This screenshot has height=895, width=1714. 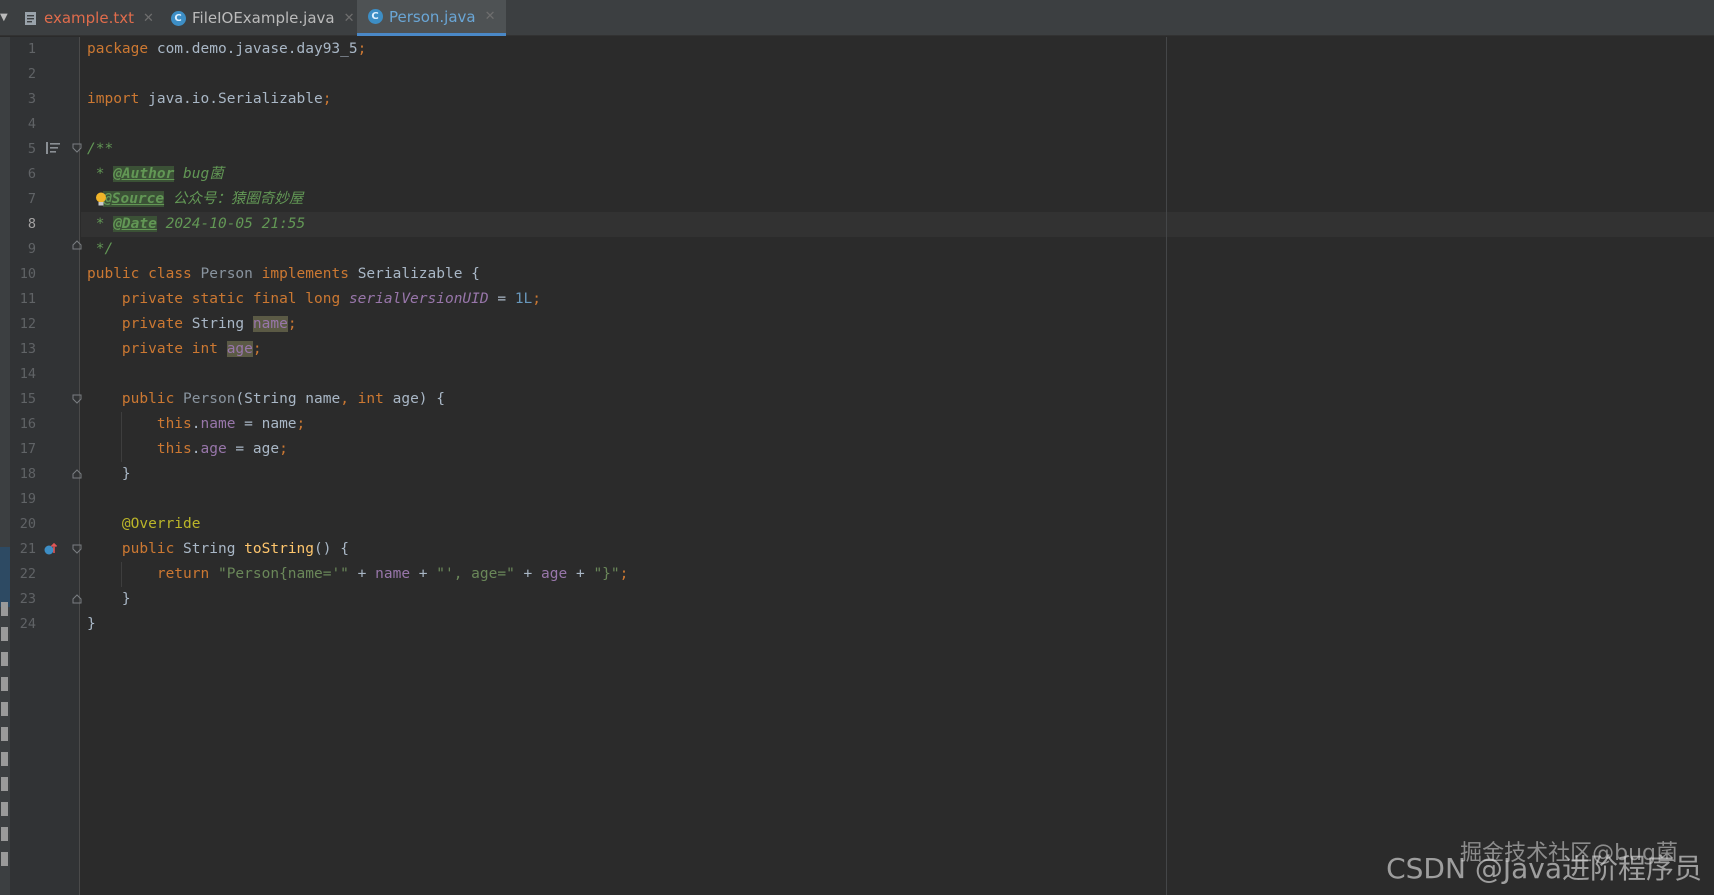 I want to click on code-line: @Override, so click(x=144, y=524).